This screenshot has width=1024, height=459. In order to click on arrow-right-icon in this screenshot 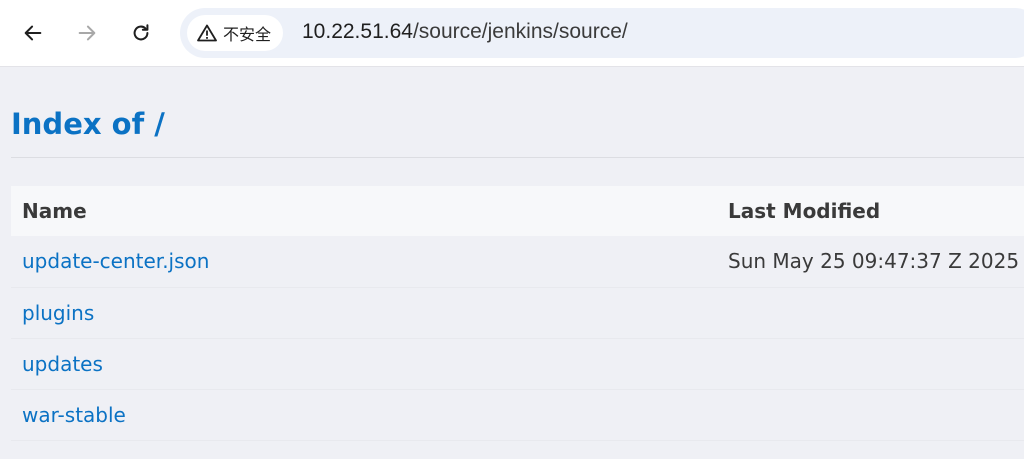, I will do `click(87, 33)`.